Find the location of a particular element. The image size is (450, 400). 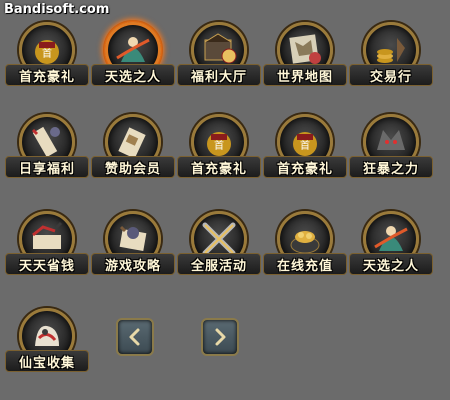

chevron-right-icon is located at coordinates (220, 337).